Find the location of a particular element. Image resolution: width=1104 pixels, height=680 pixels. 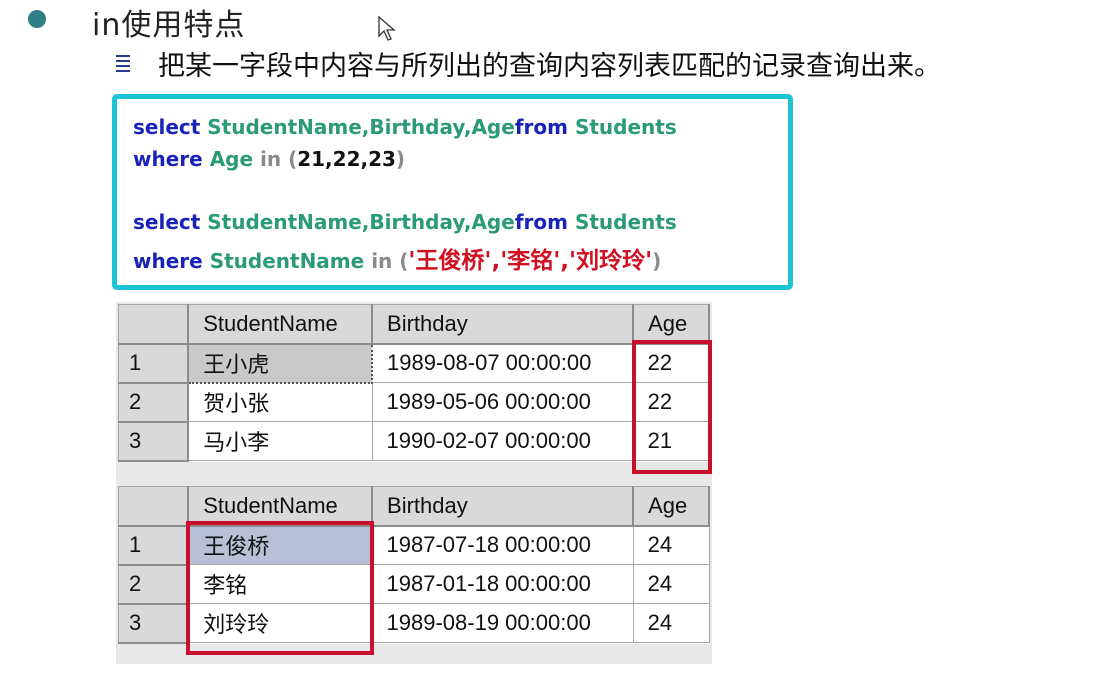

page-title: in使用特点 is located at coordinates (169, 25).